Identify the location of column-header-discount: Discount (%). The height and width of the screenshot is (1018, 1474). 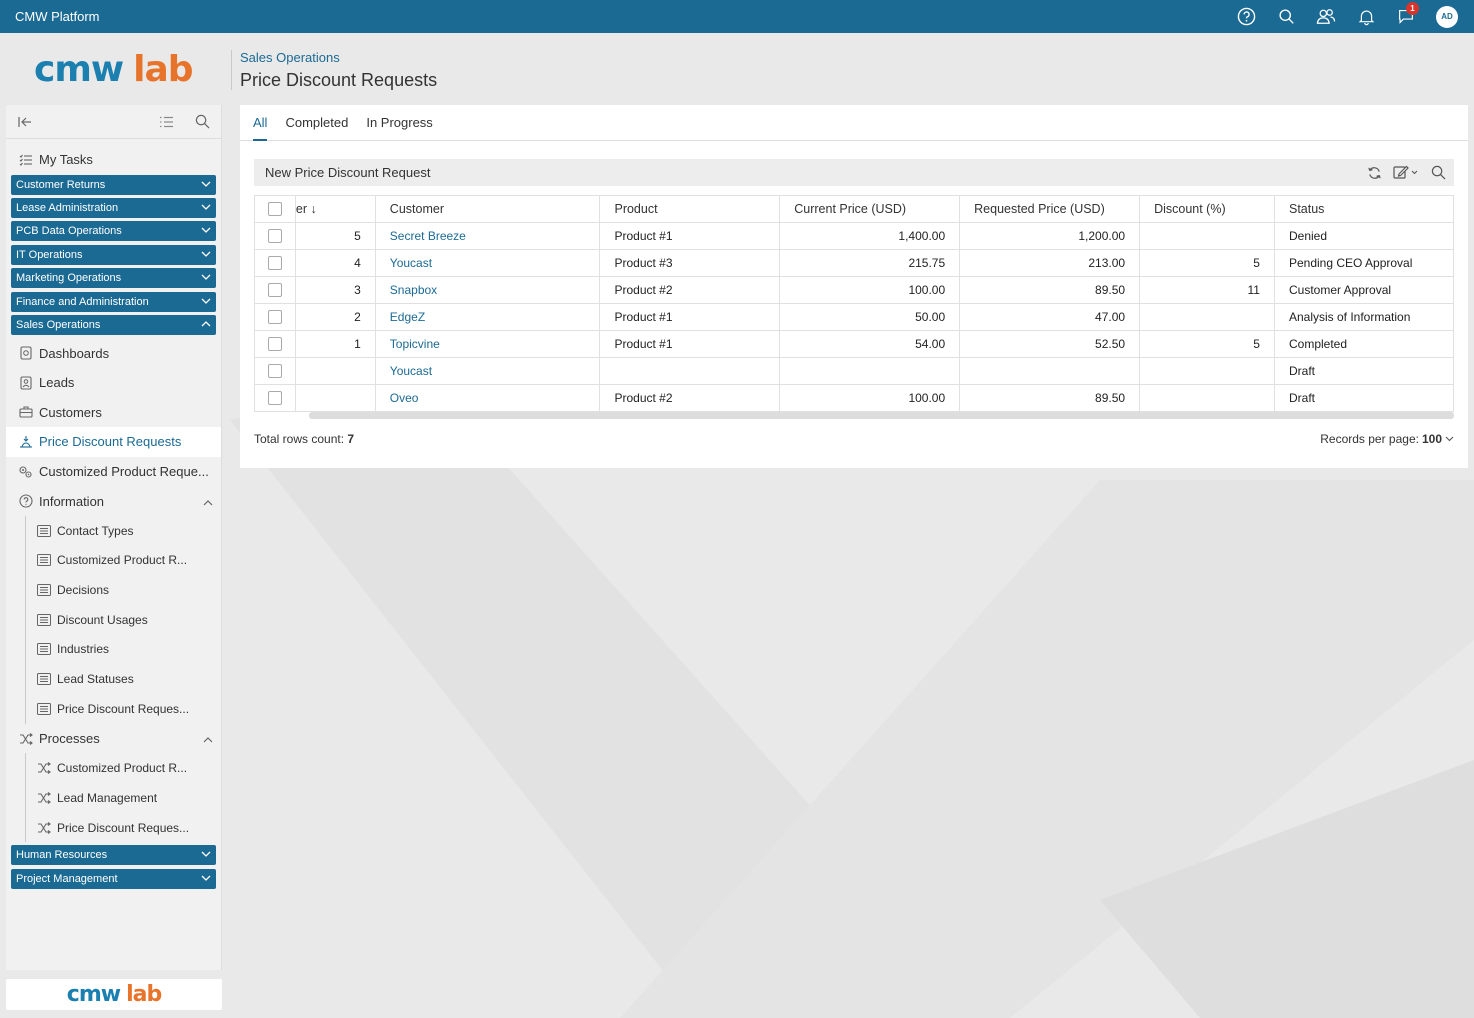
(1207, 209).